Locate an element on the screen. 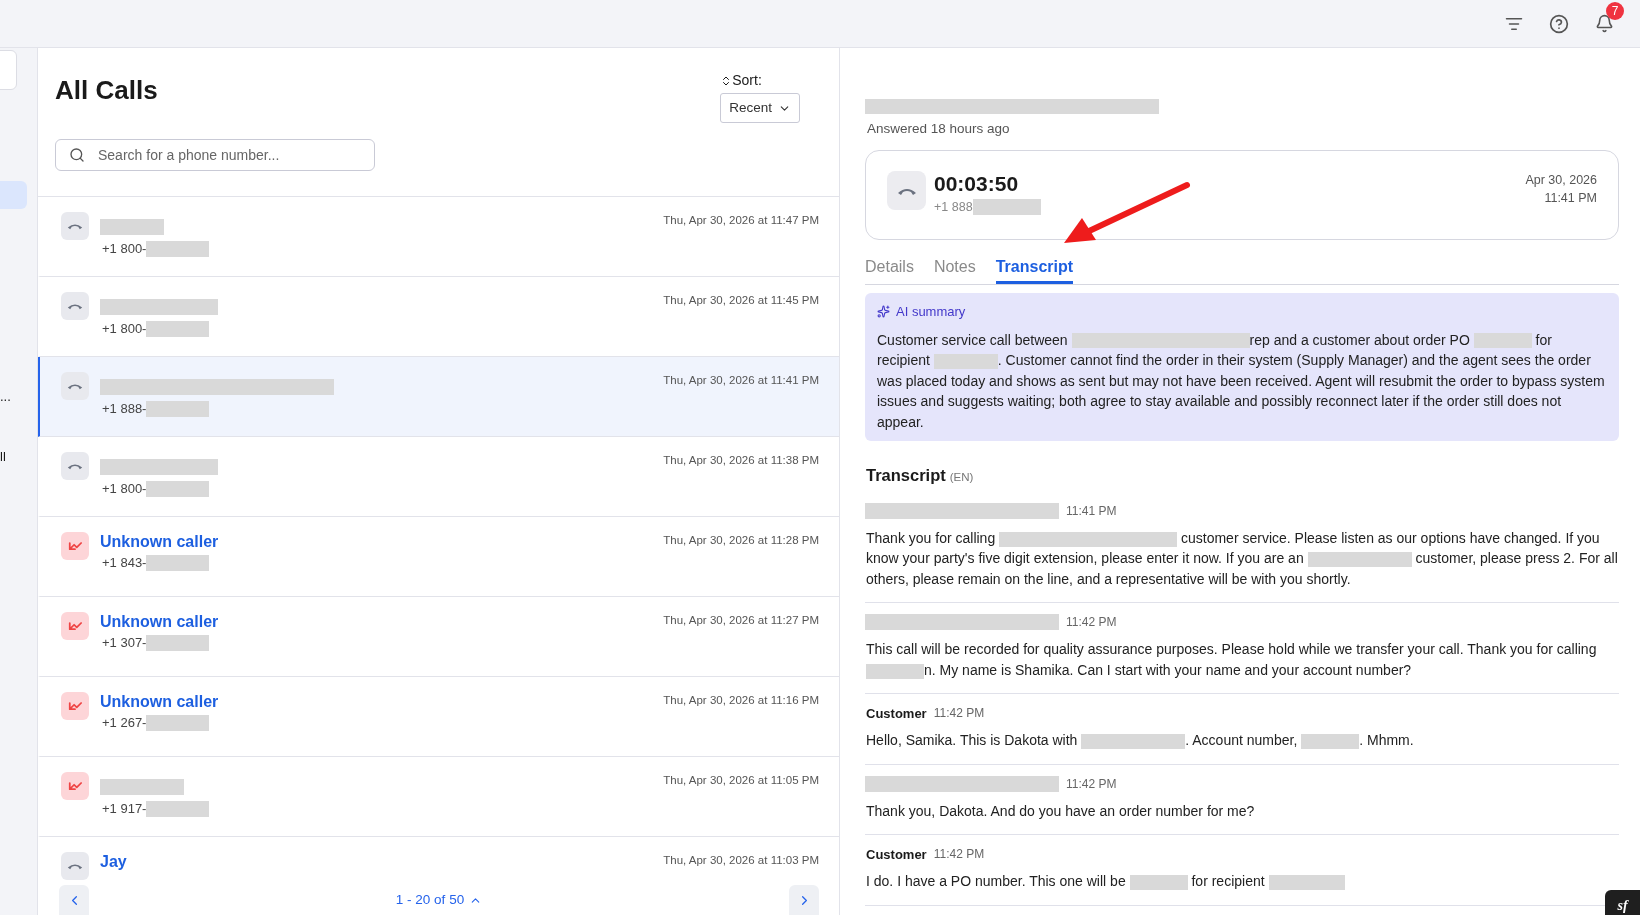  ai-summary-title: AI summary is located at coordinates (931, 312).